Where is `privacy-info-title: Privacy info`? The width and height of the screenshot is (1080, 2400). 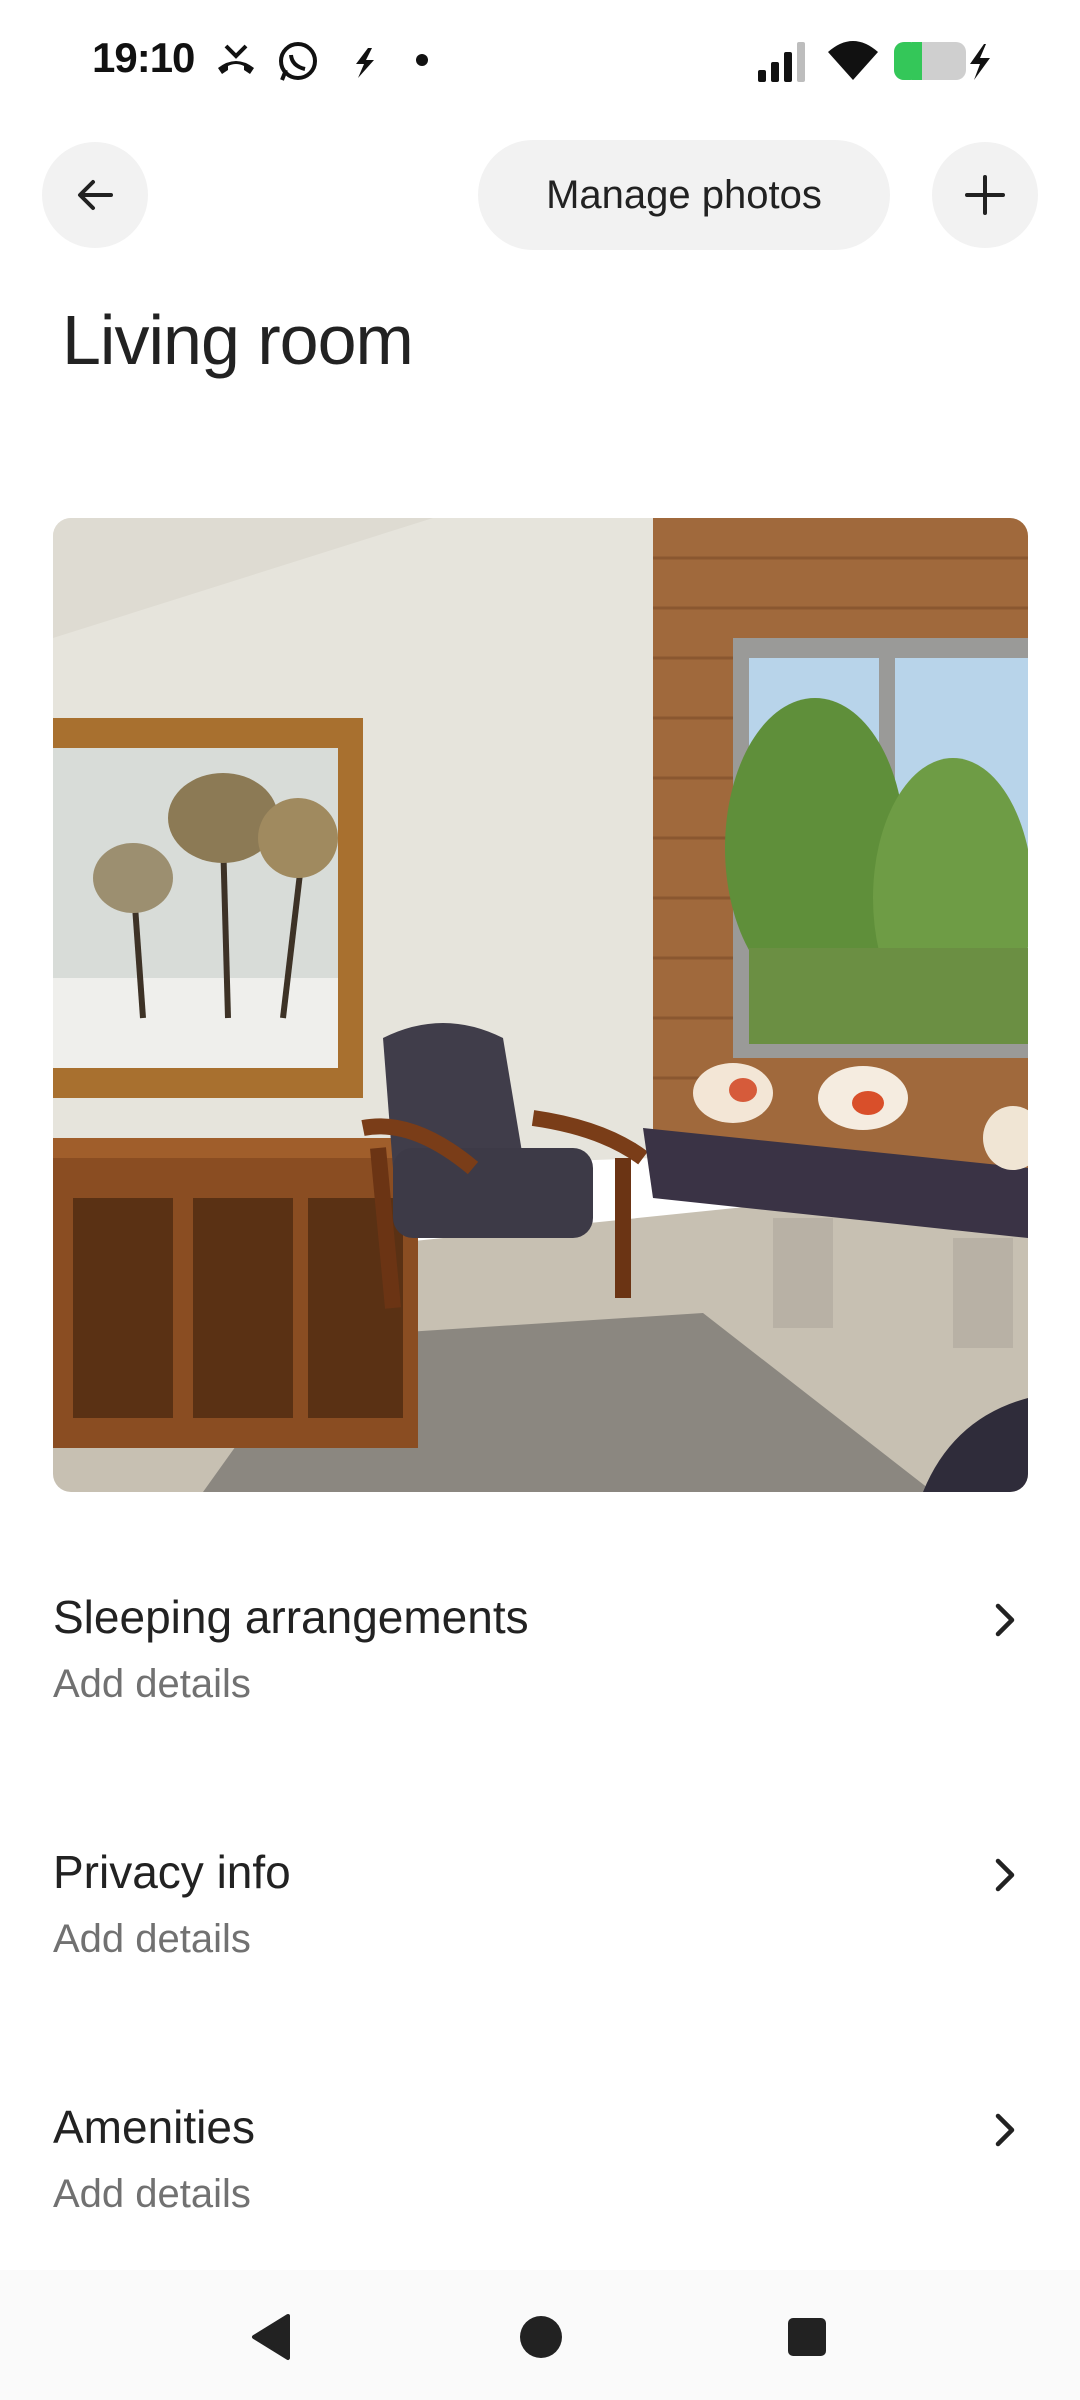 privacy-info-title: Privacy info is located at coordinates (172, 1872).